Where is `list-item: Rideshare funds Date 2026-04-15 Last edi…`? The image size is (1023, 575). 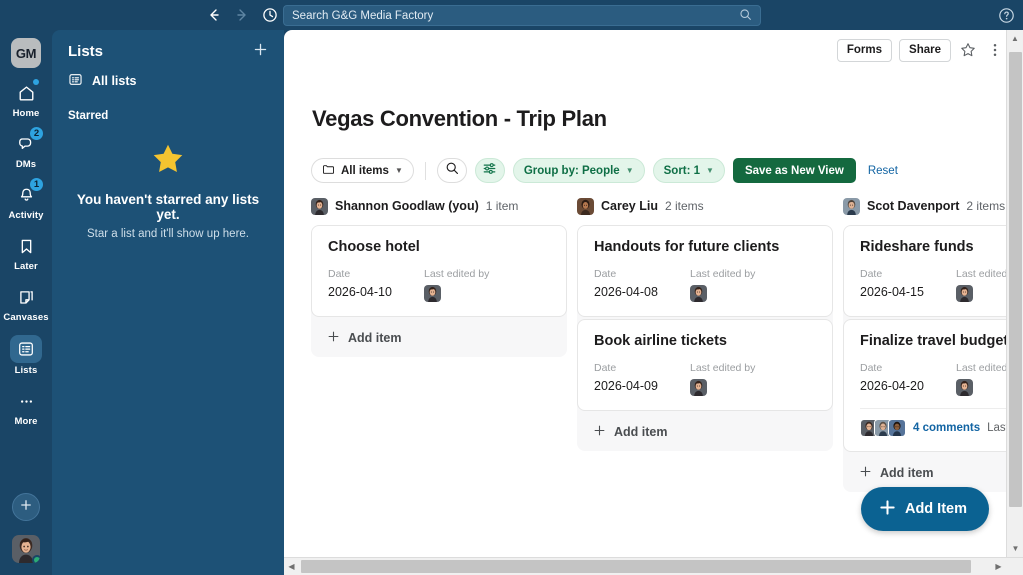 list-item: Rideshare funds Date 2026-04-15 Last edi… is located at coordinates (930, 271).